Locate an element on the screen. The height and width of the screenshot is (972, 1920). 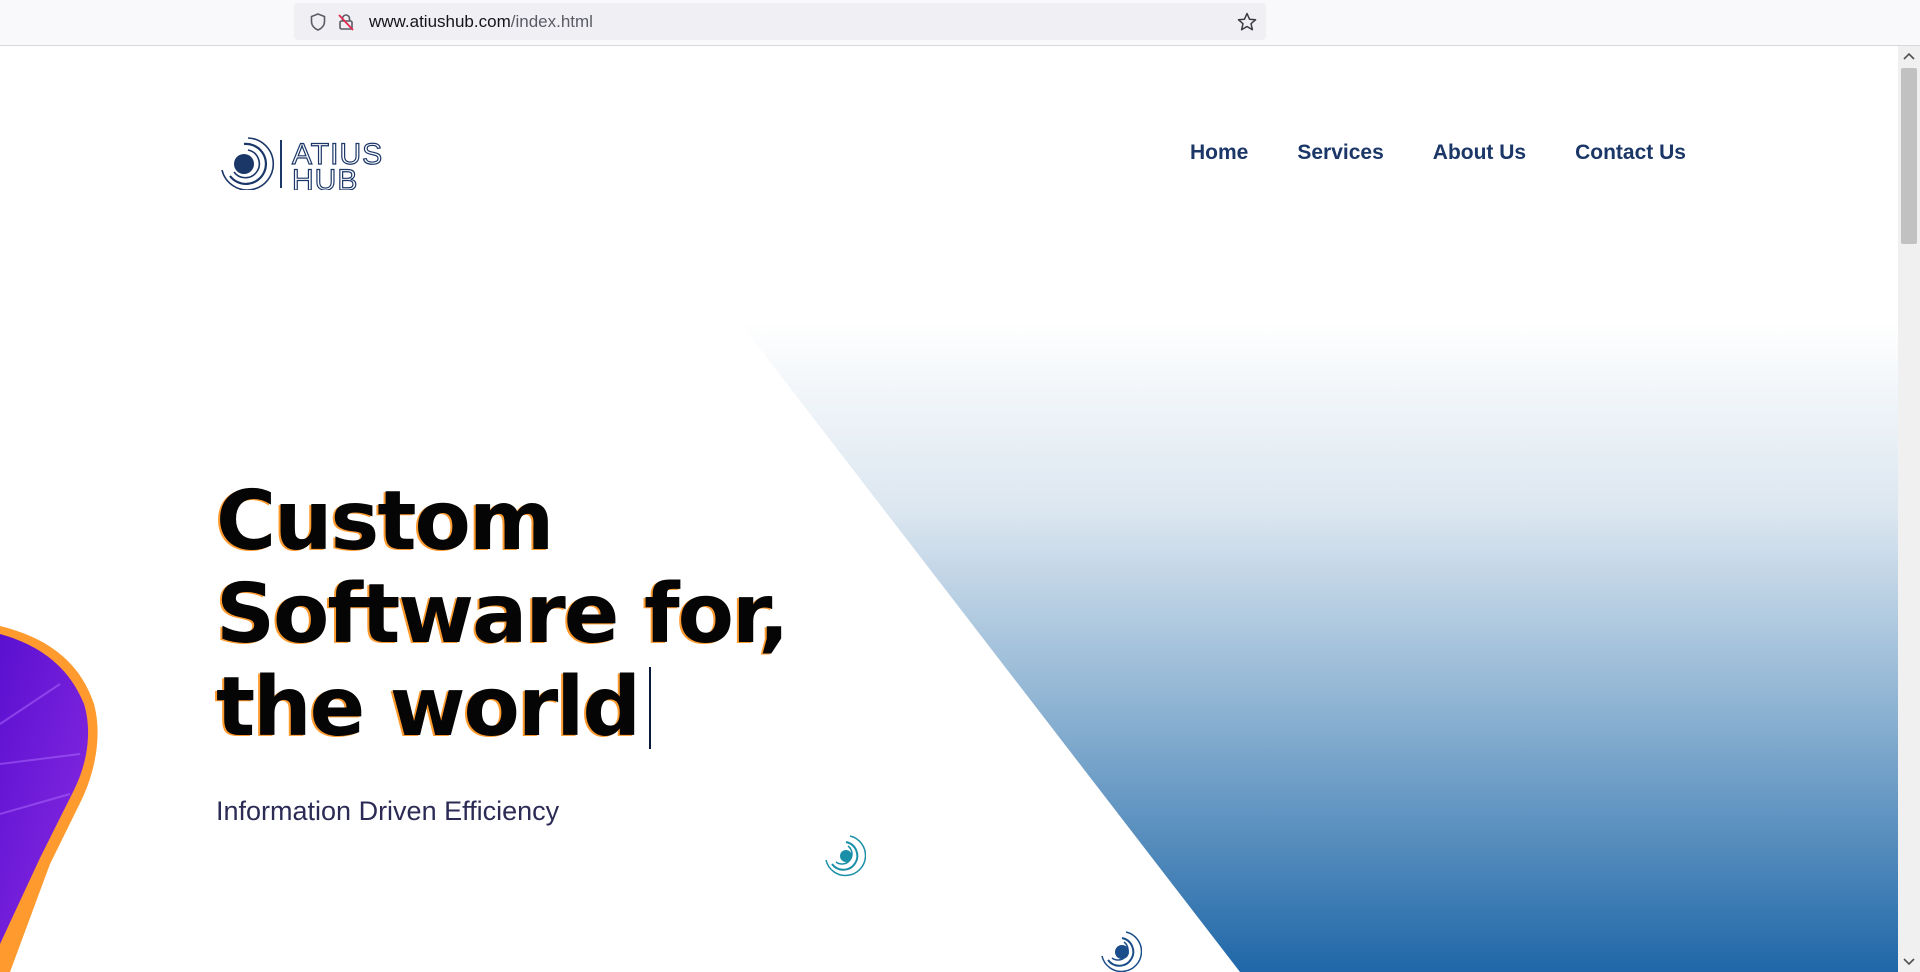
hero-subtitle: Information Driven Efficiency is located at coordinates (388, 811).